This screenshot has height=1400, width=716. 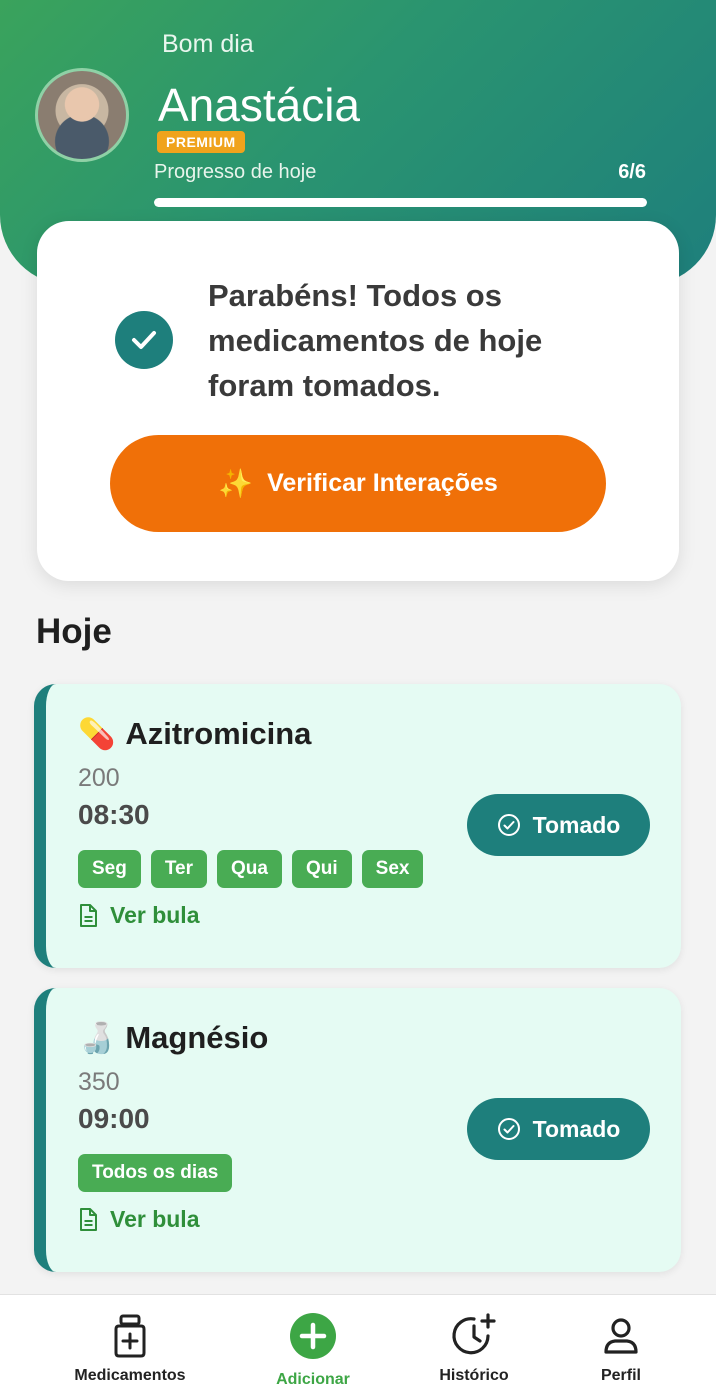 I want to click on nav-history: Histórico, so click(x=474, y=1347).